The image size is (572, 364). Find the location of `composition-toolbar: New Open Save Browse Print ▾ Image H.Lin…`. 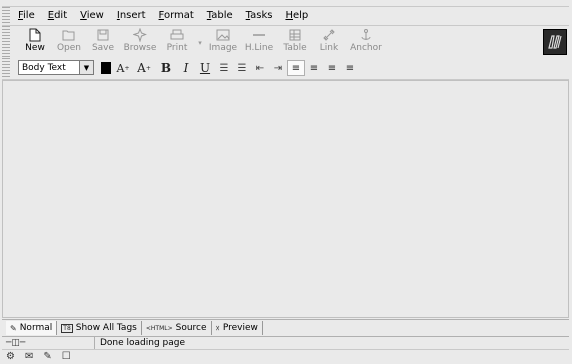

composition-toolbar: New Open Save Browse Print ▾ Image H.Lin… is located at coordinates (285, 42).